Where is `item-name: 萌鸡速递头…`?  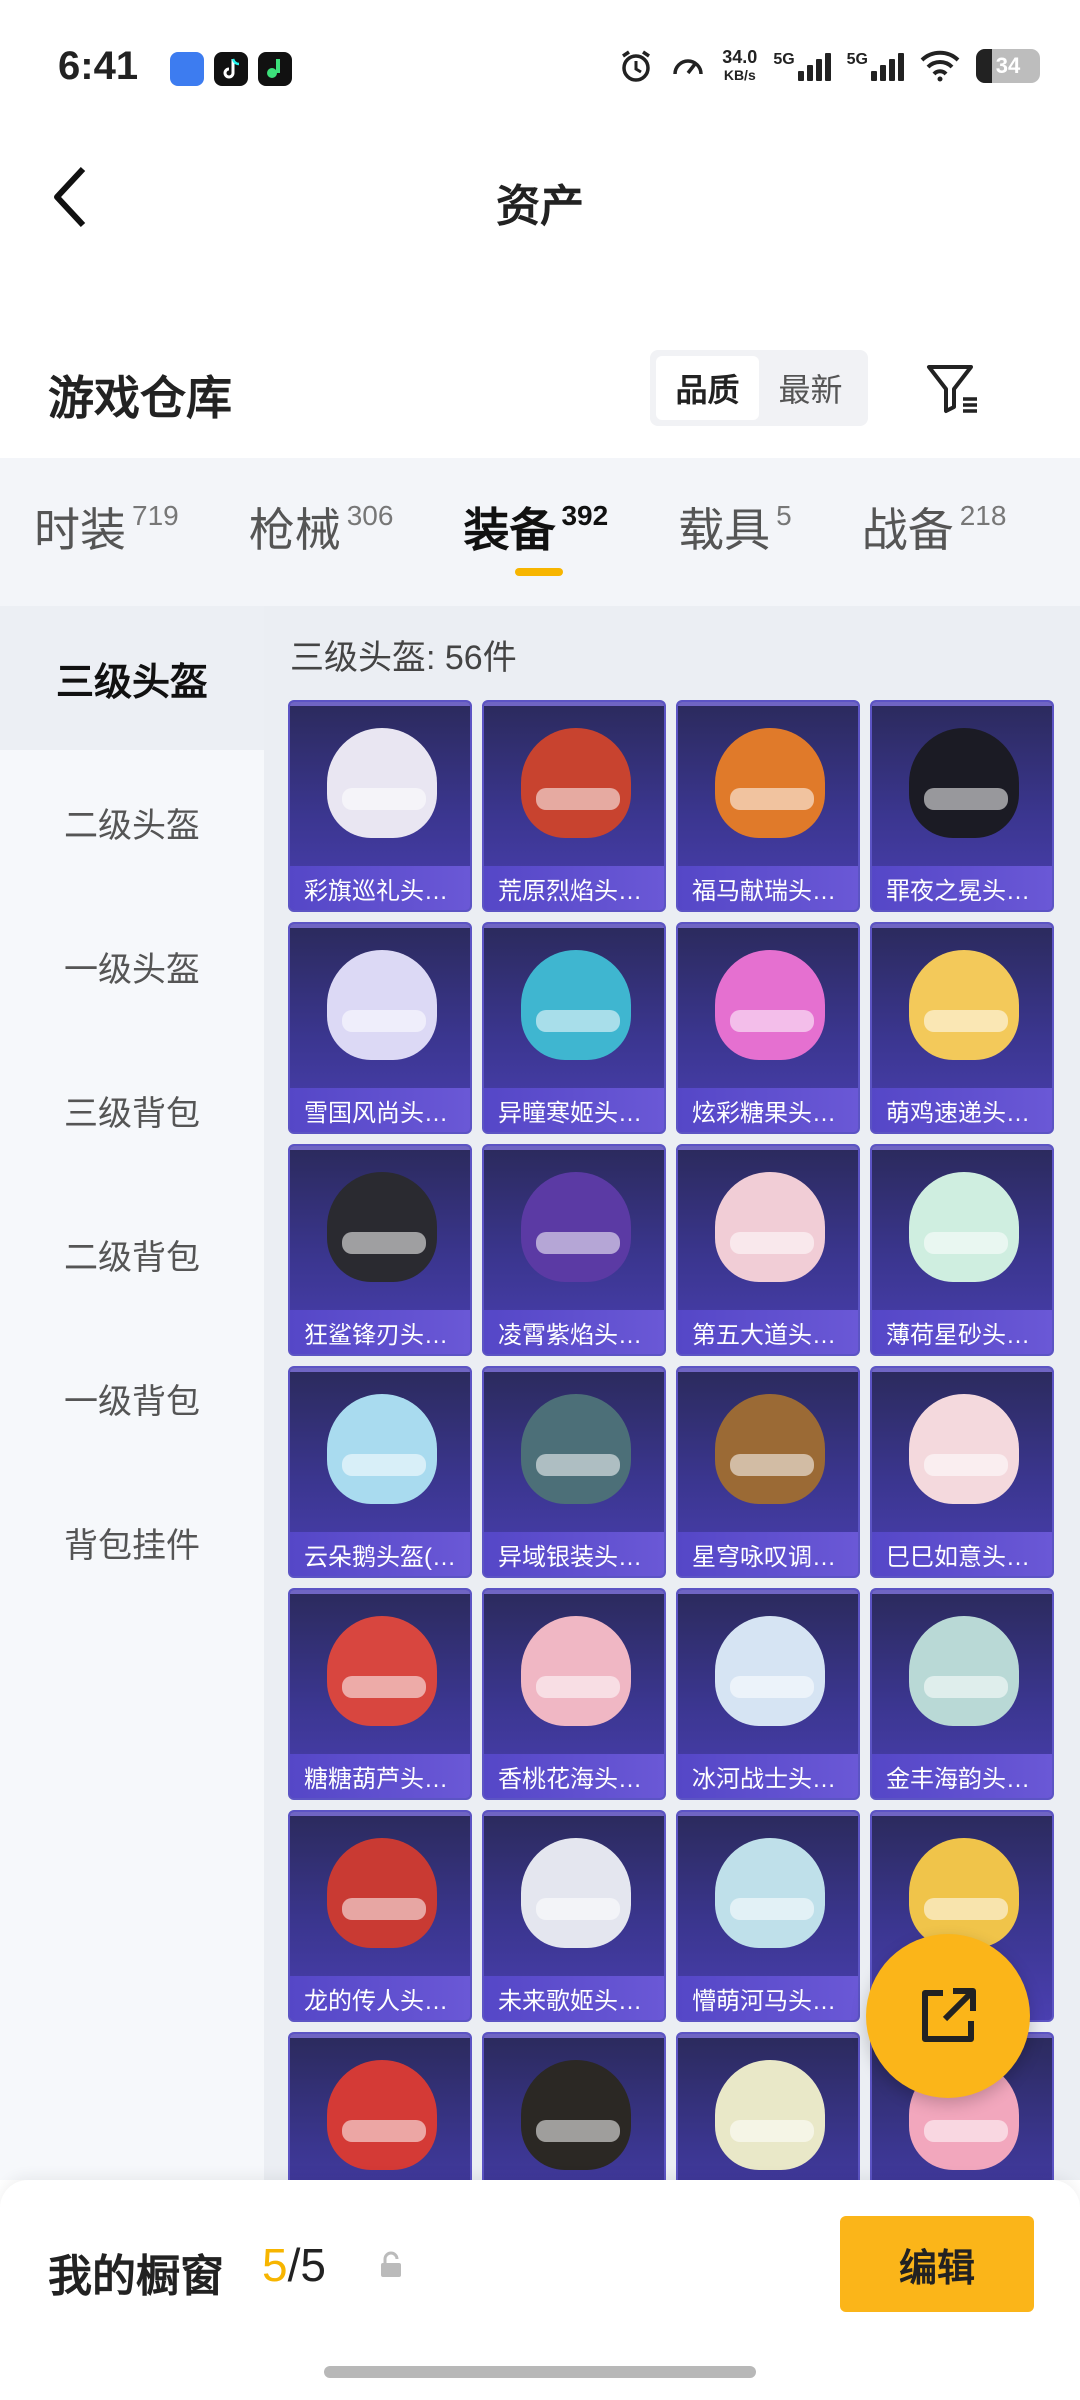 item-name: 萌鸡速递头… is located at coordinates (962, 1110).